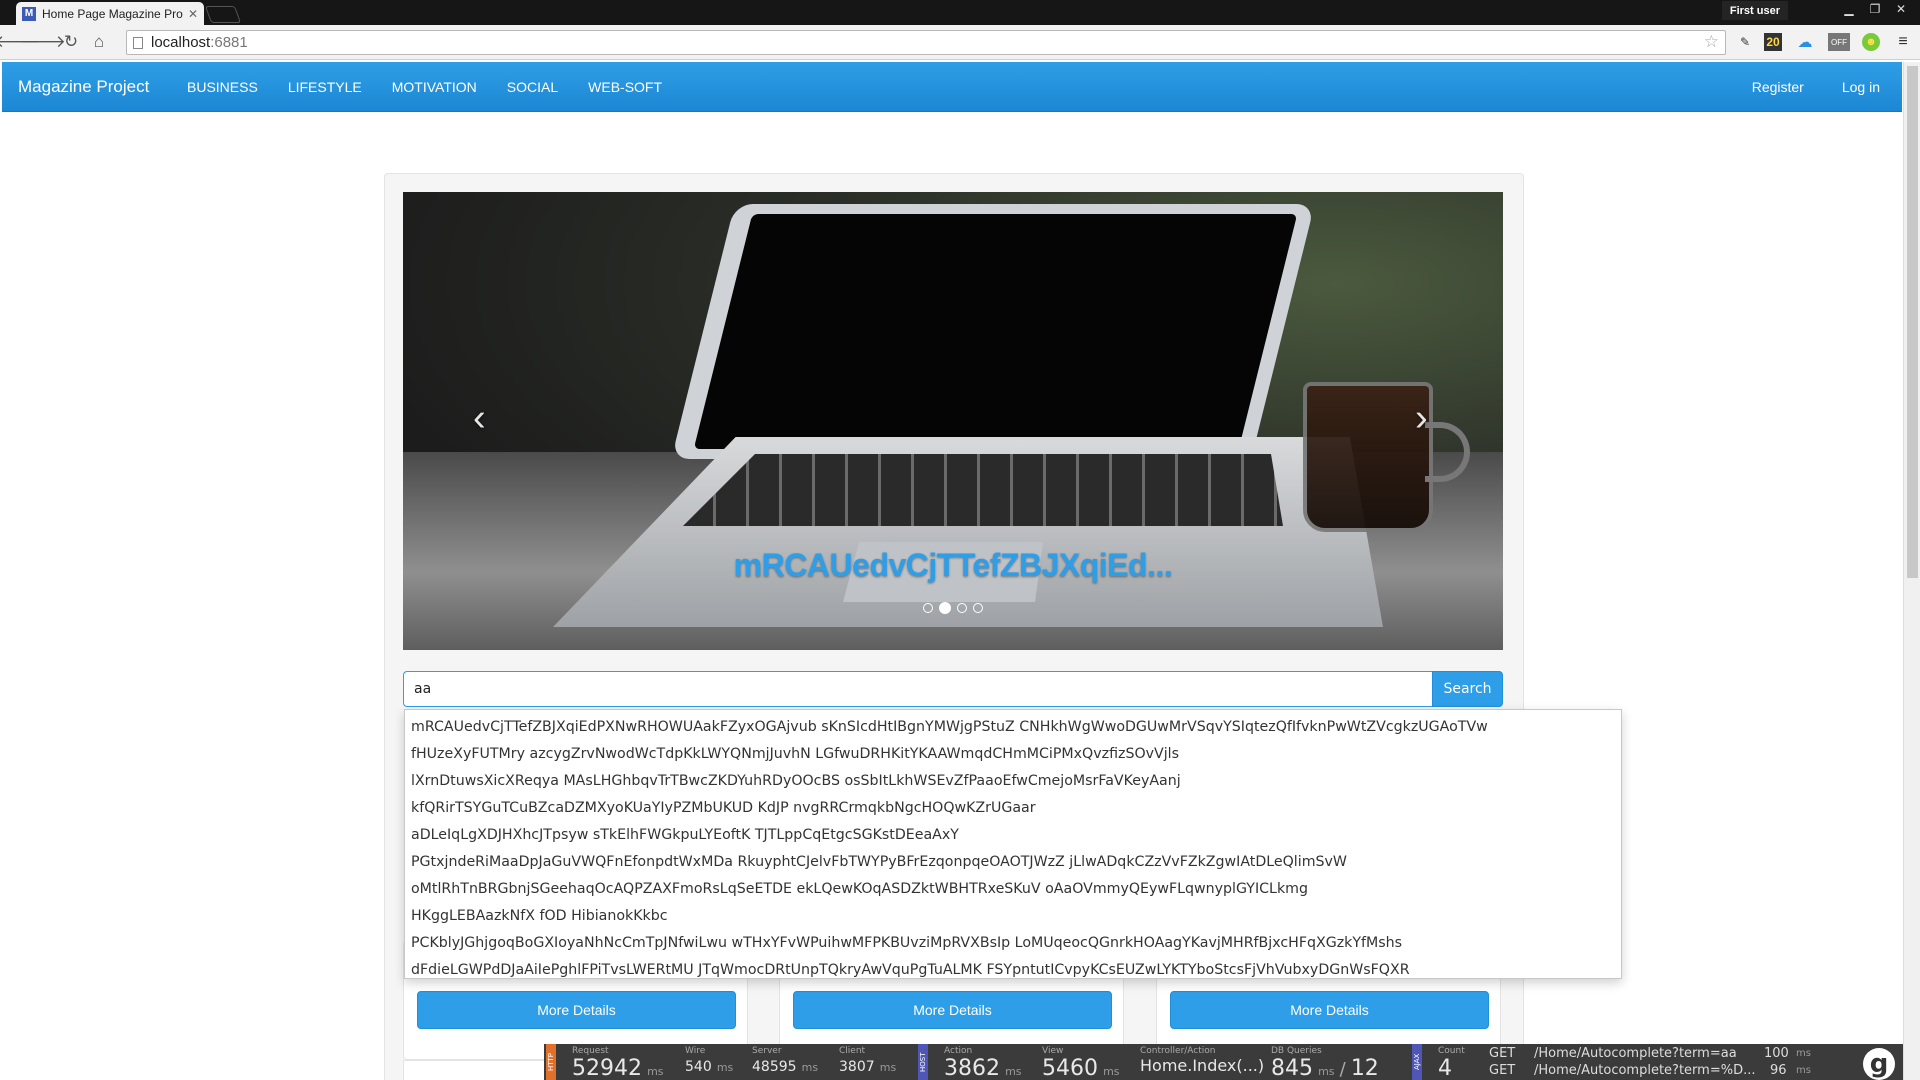  Describe the element at coordinates (1912, 322) in the screenshot. I see `scrollbar-thumb` at that location.